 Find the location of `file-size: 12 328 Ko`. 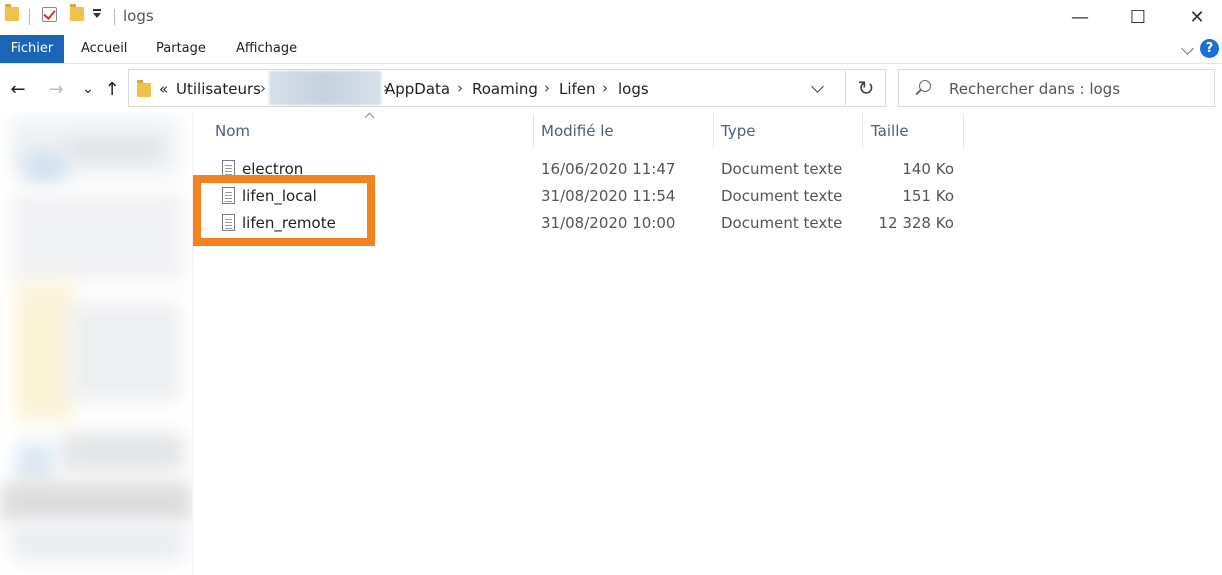

file-size: 12 328 Ko is located at coordinates (916, 223).